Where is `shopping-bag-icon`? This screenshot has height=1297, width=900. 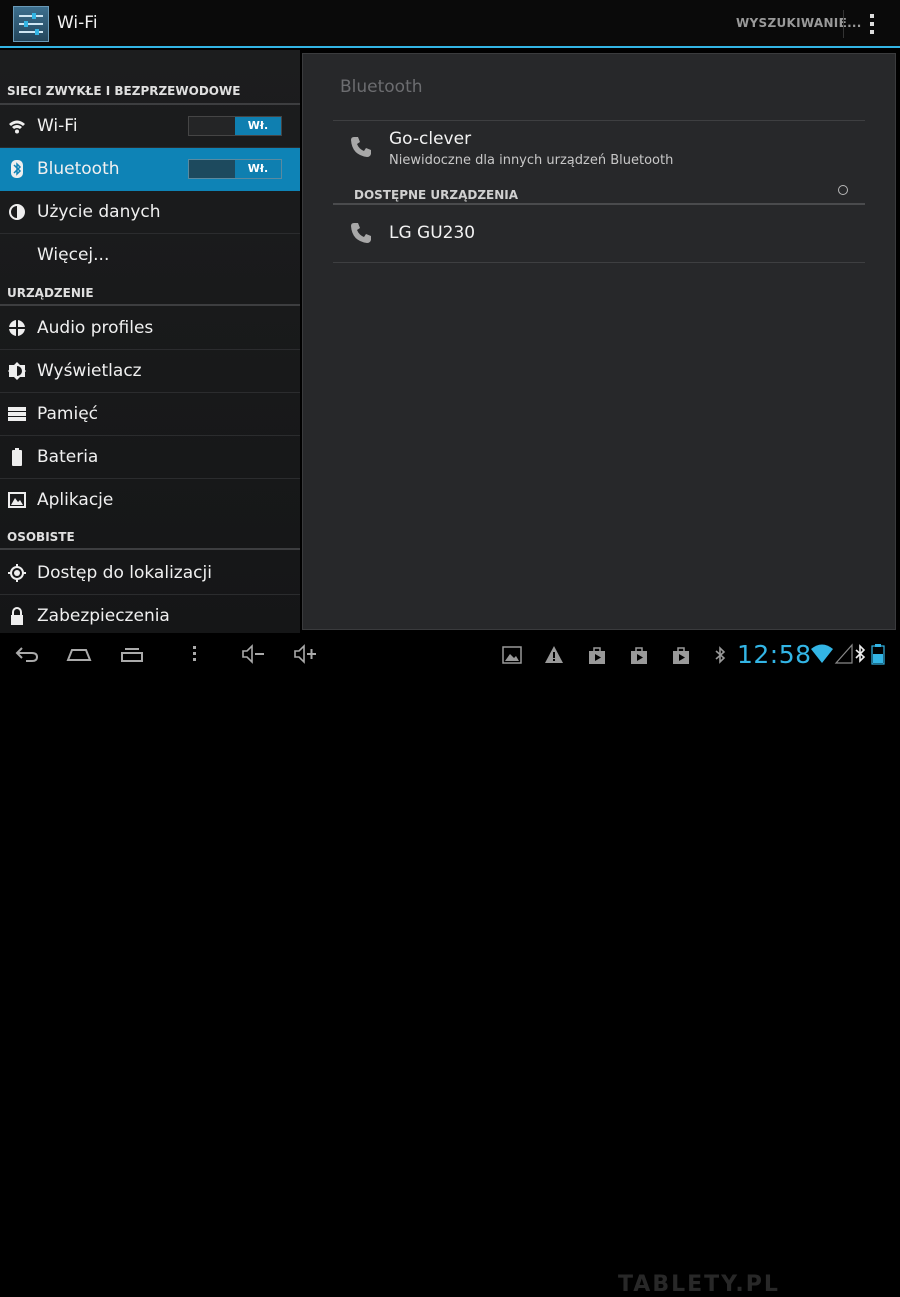
shopping-bag-icon is located at coordinates (597, 655).